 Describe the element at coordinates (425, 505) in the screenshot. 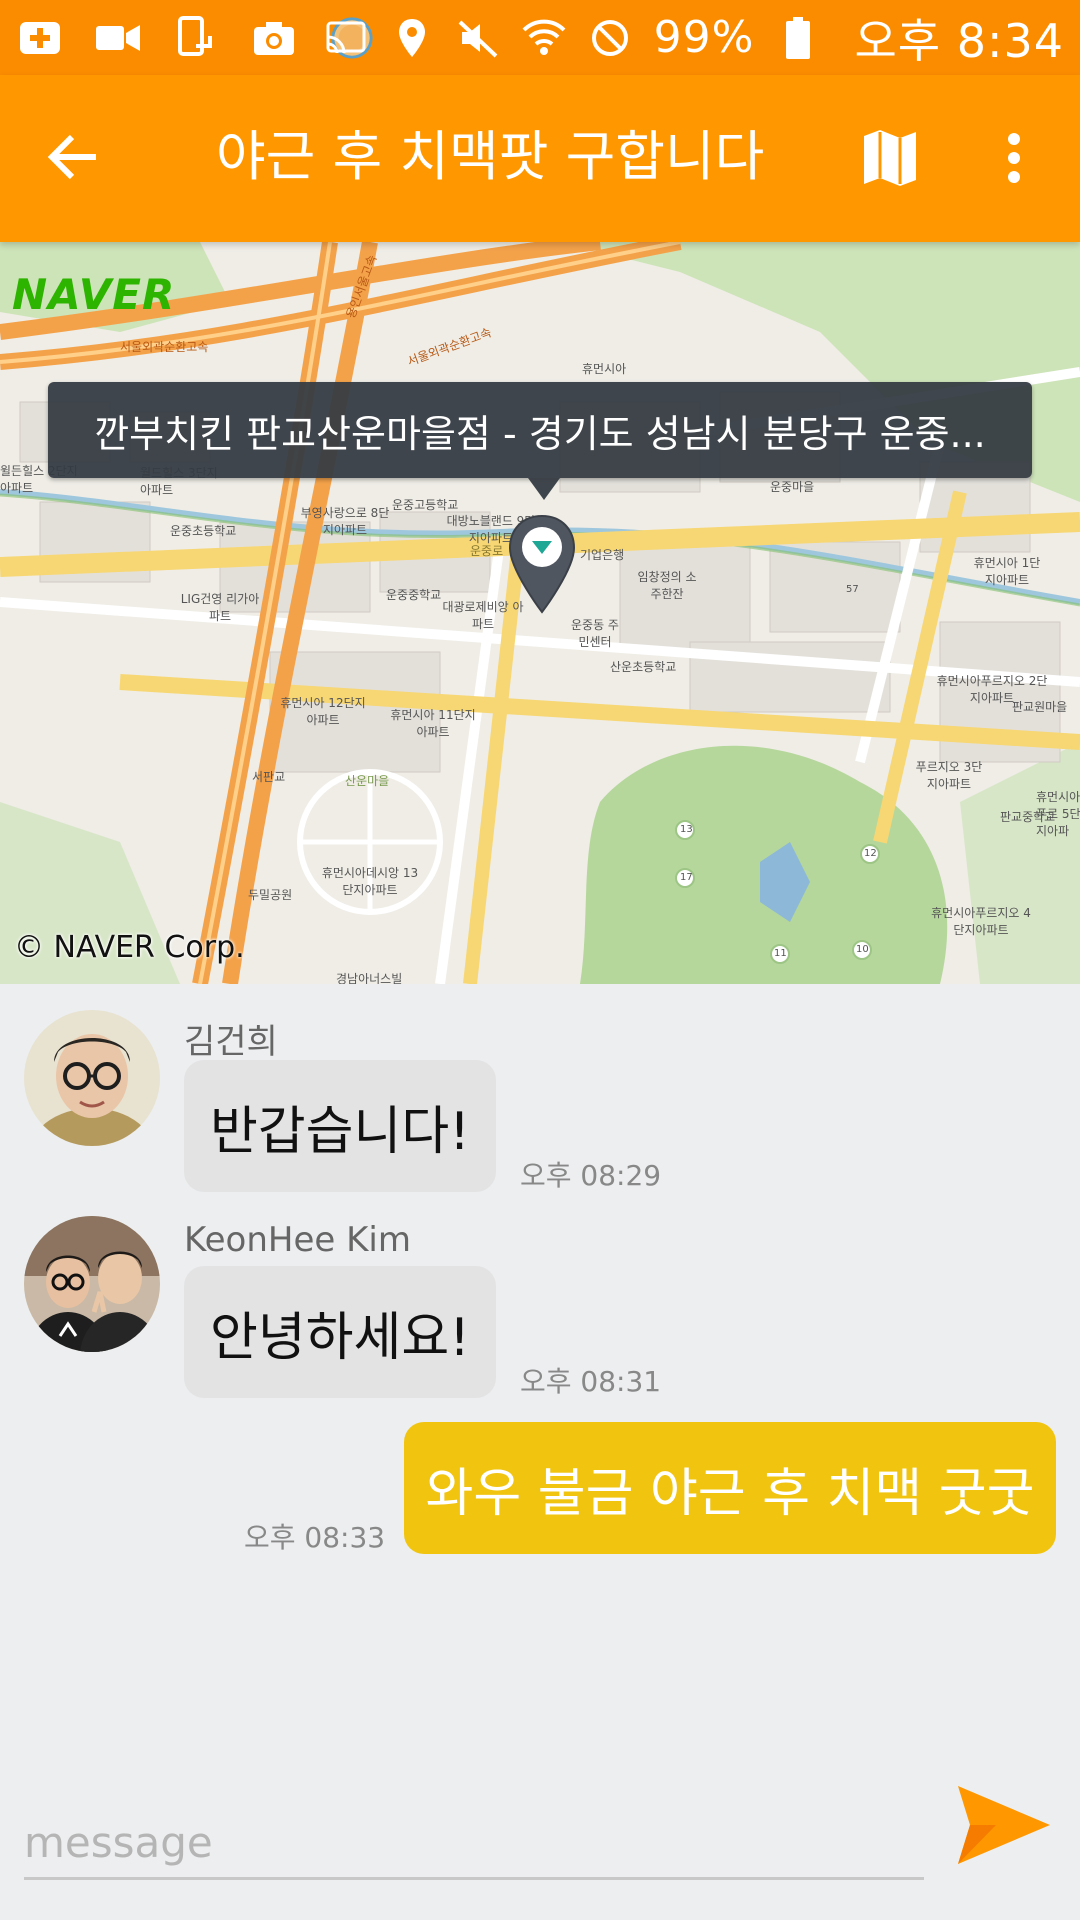

I see `map-label: 운중고등학교` at that location.